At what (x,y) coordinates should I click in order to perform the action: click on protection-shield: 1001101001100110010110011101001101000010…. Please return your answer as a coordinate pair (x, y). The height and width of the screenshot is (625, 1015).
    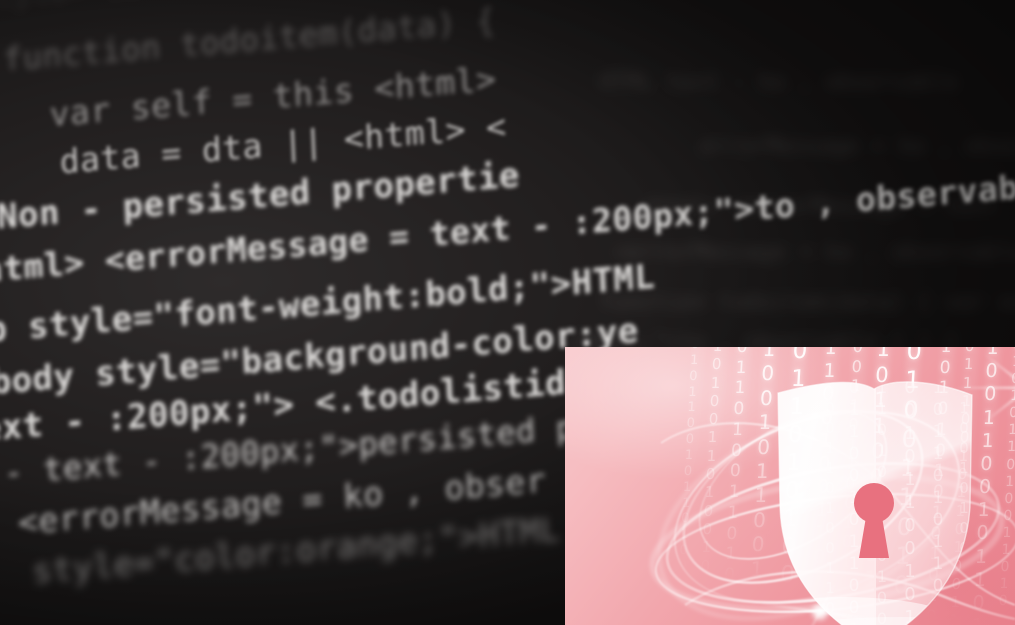
    Looking at the image, I should click on (875, 500).